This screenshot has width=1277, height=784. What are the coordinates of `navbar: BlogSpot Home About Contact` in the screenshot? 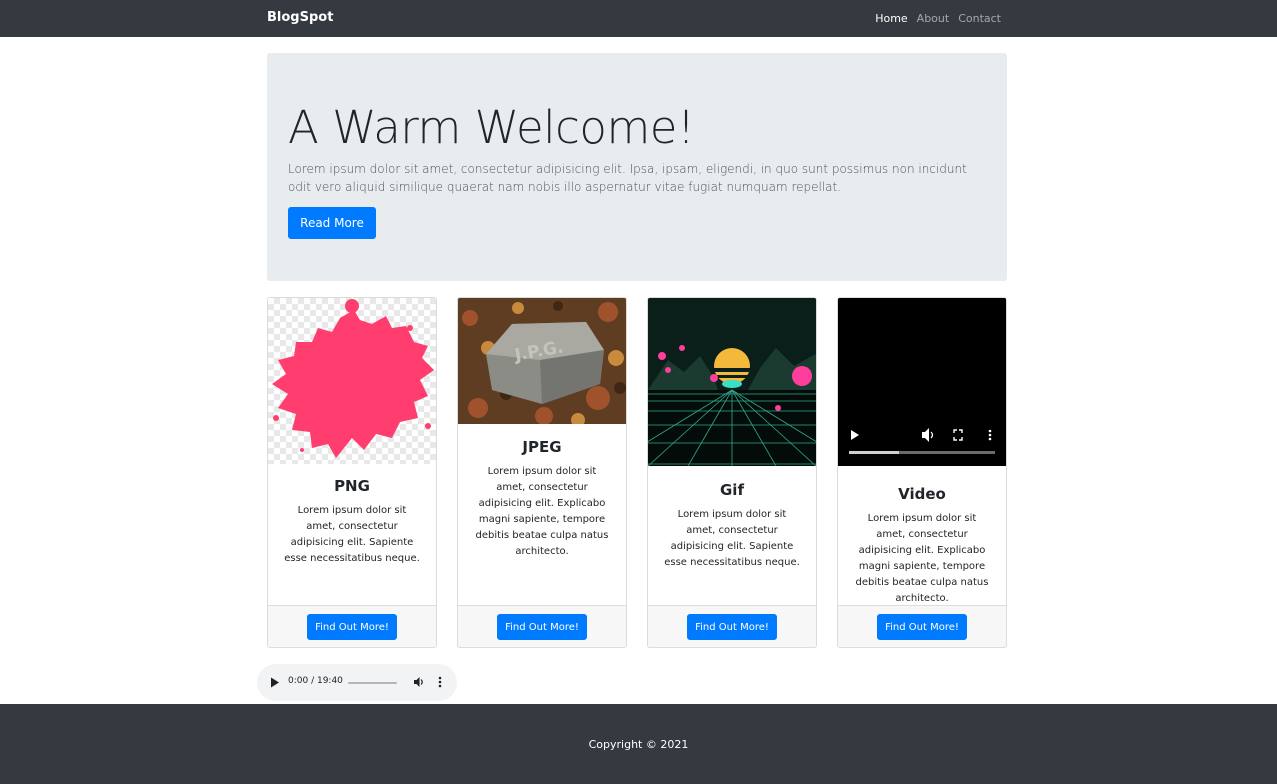 It's located at (638, 18).